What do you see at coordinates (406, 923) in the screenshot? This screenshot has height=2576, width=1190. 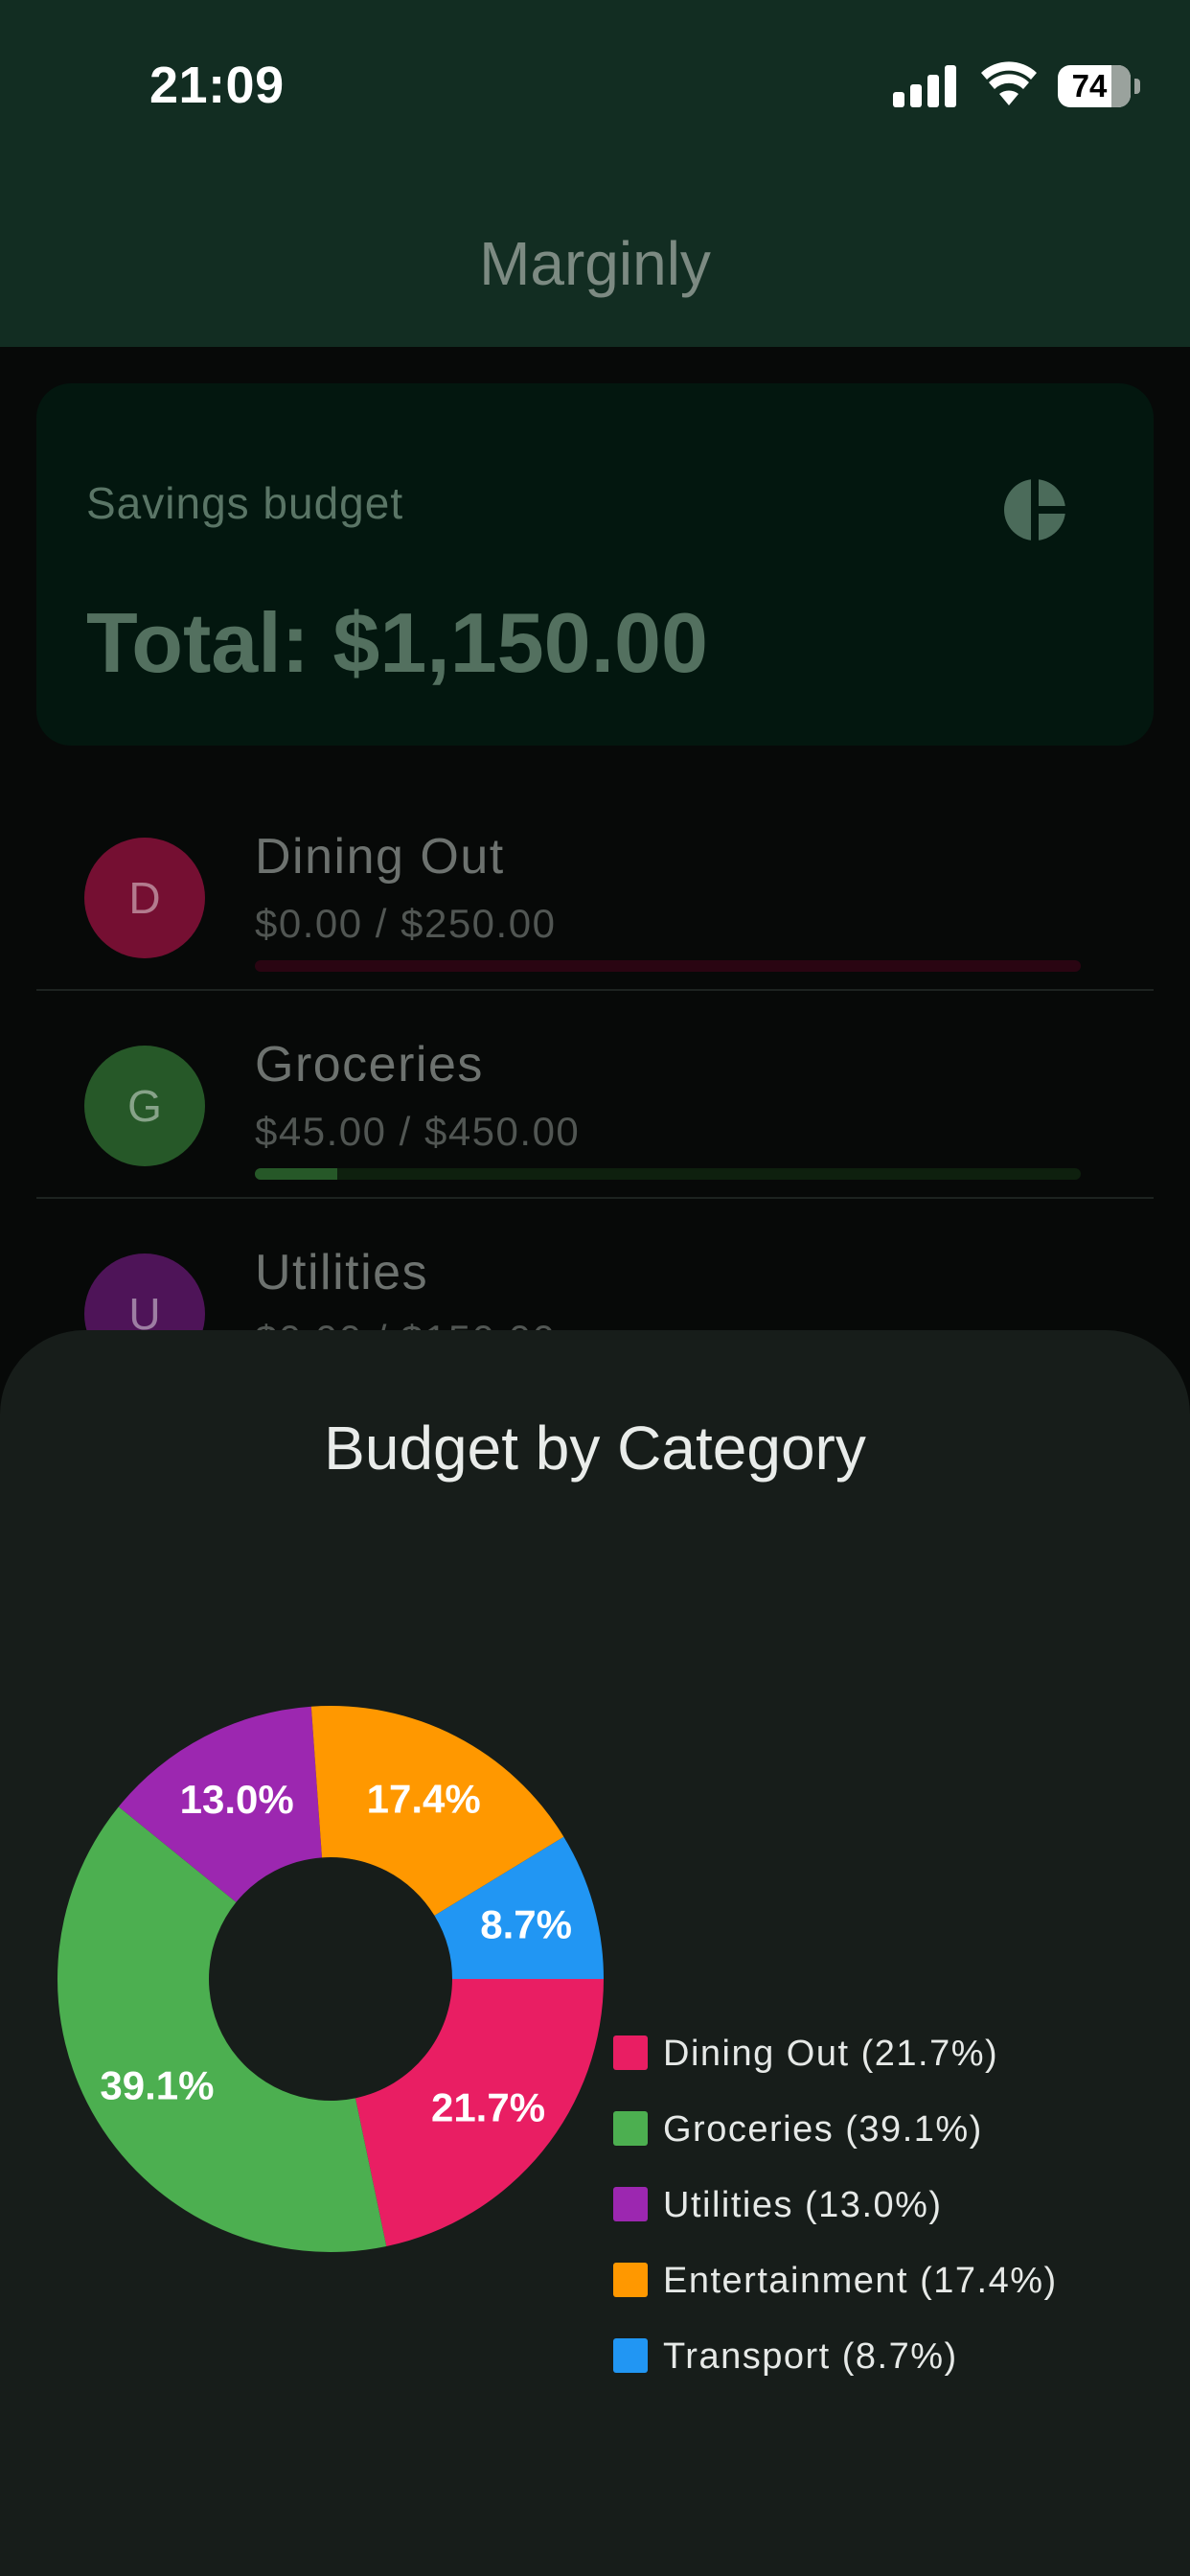 I see `category-amount: $0.00 / $250.00` at bounding box center [406, 923].